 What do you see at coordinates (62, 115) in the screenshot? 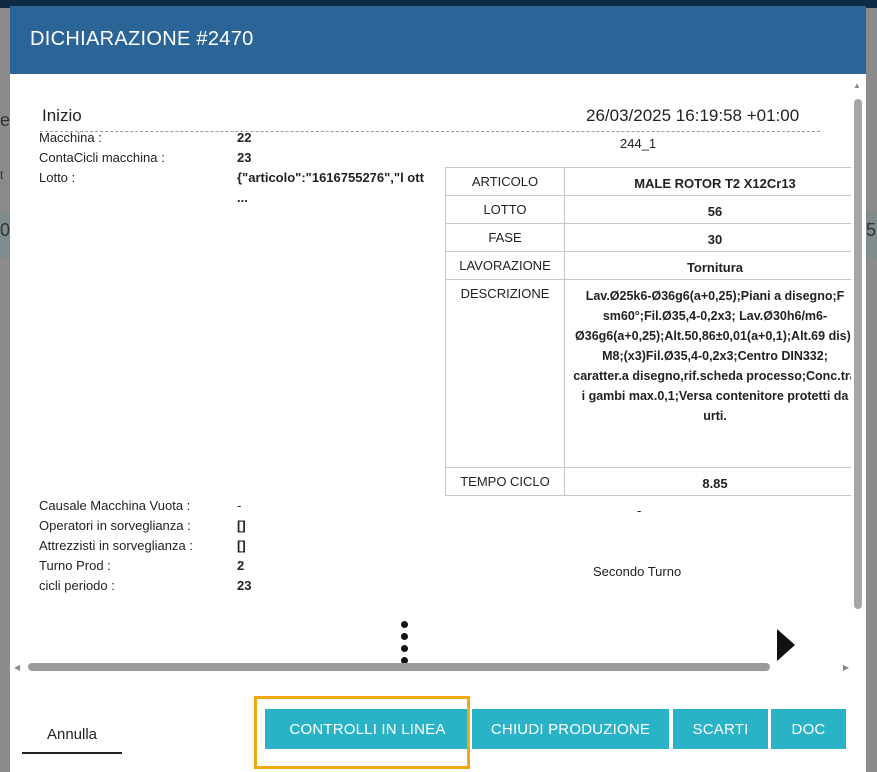
I see `inizio-label: Inizio` at bounding box center [62, 115].